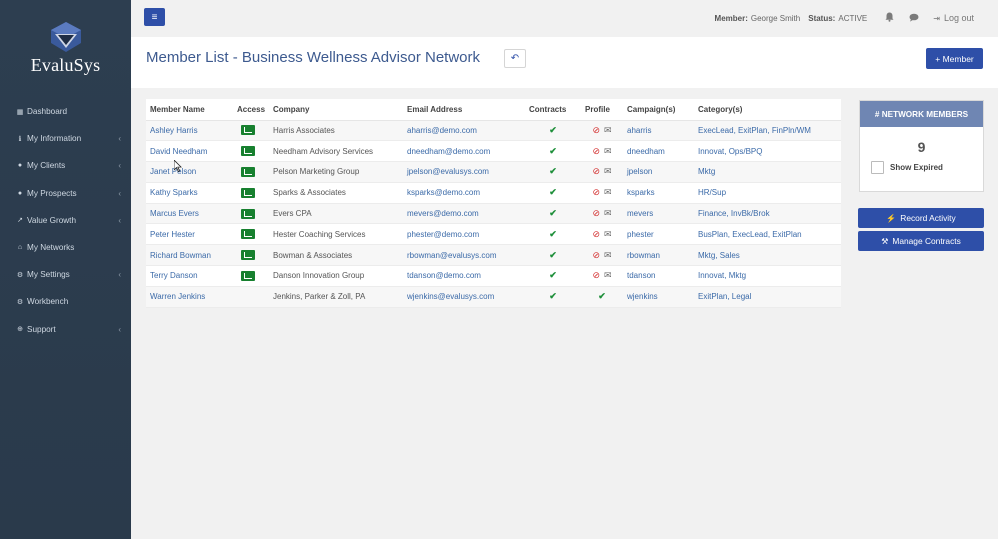  I want to click on email-link: dneedham@demo.com, so click(448, 151).